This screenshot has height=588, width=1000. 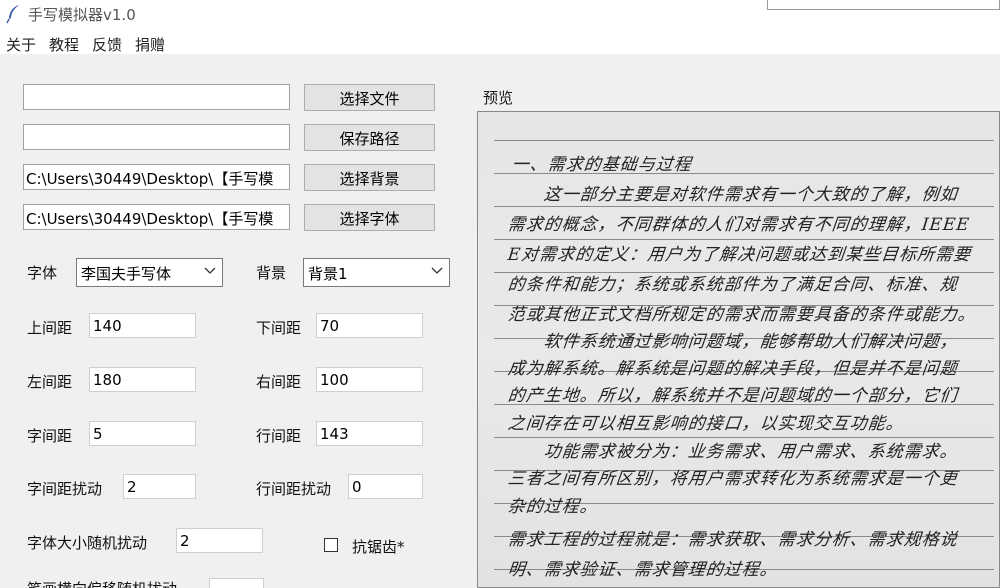 I want to click on line-spacing-jitter-label: 行间距扰动, so click(x=294, y=489).